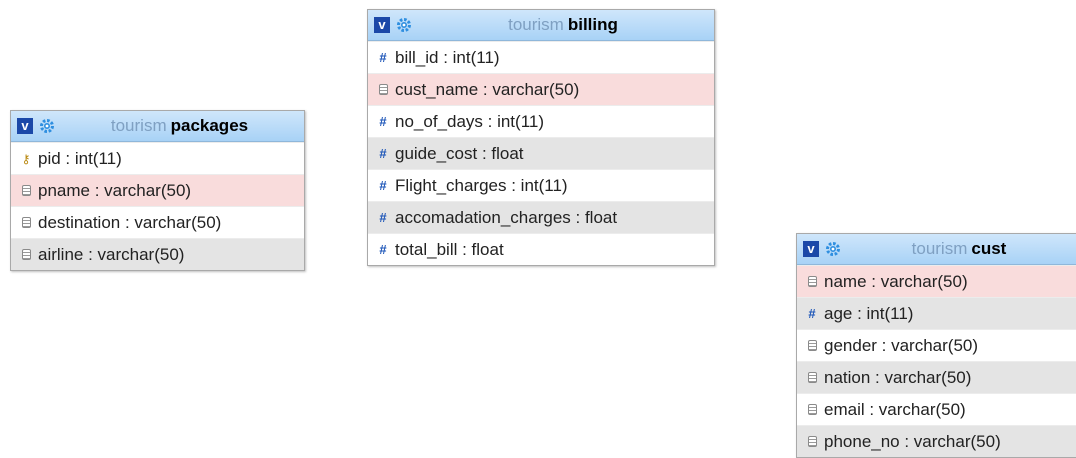 The width and height of the screenshot is (1076, 458). Describe the element at coordinates (26, 158) in the screenshot. I see `key-icon: ⚷` at that location.